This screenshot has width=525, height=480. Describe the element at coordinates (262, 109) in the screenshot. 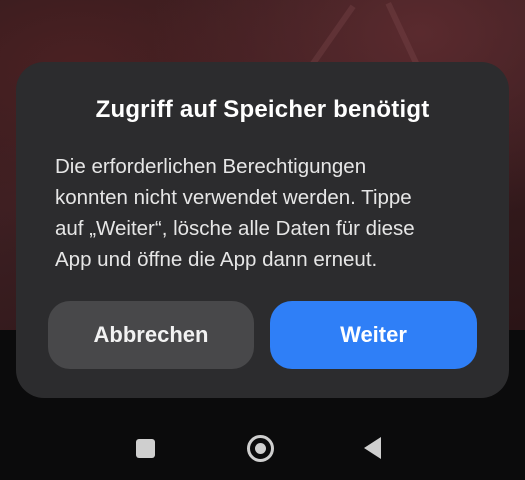

I see `dialog-title: Zugriff auf Speicher benötigt` at that location.